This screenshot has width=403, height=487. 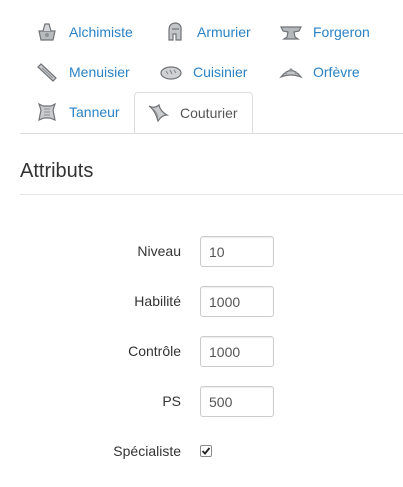 I want to click on form-row-ps: PS, so click(x=201, y=402).